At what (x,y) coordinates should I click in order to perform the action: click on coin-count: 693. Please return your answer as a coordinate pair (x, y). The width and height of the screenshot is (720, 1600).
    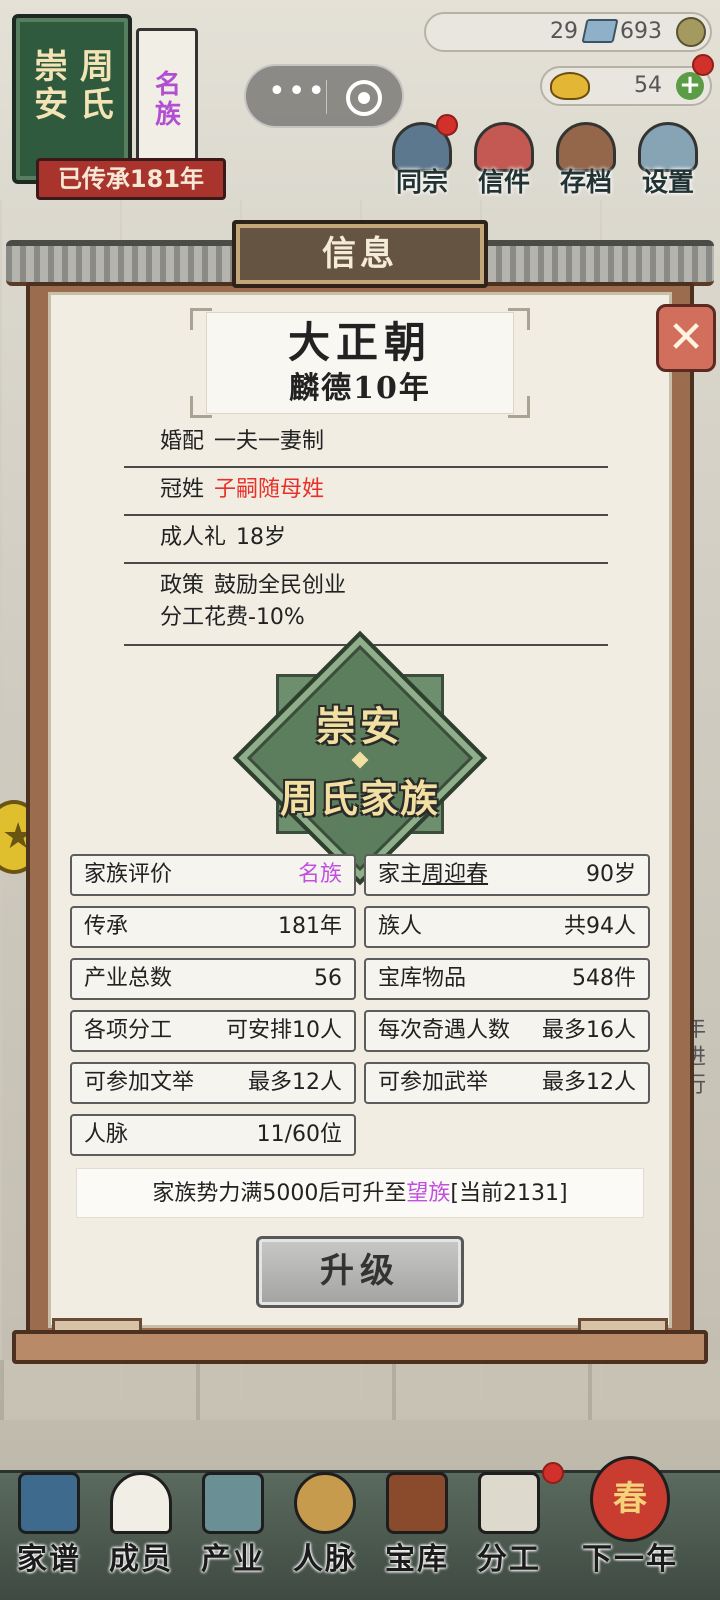
    Looking at the image, I should click on (641, 31).